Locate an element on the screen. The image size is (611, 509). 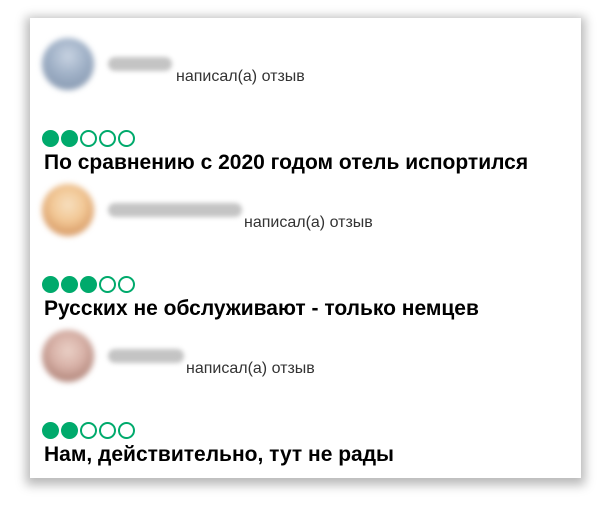
review-title: Нам, действительно, тут не рады is located at coordinates (219, 455).